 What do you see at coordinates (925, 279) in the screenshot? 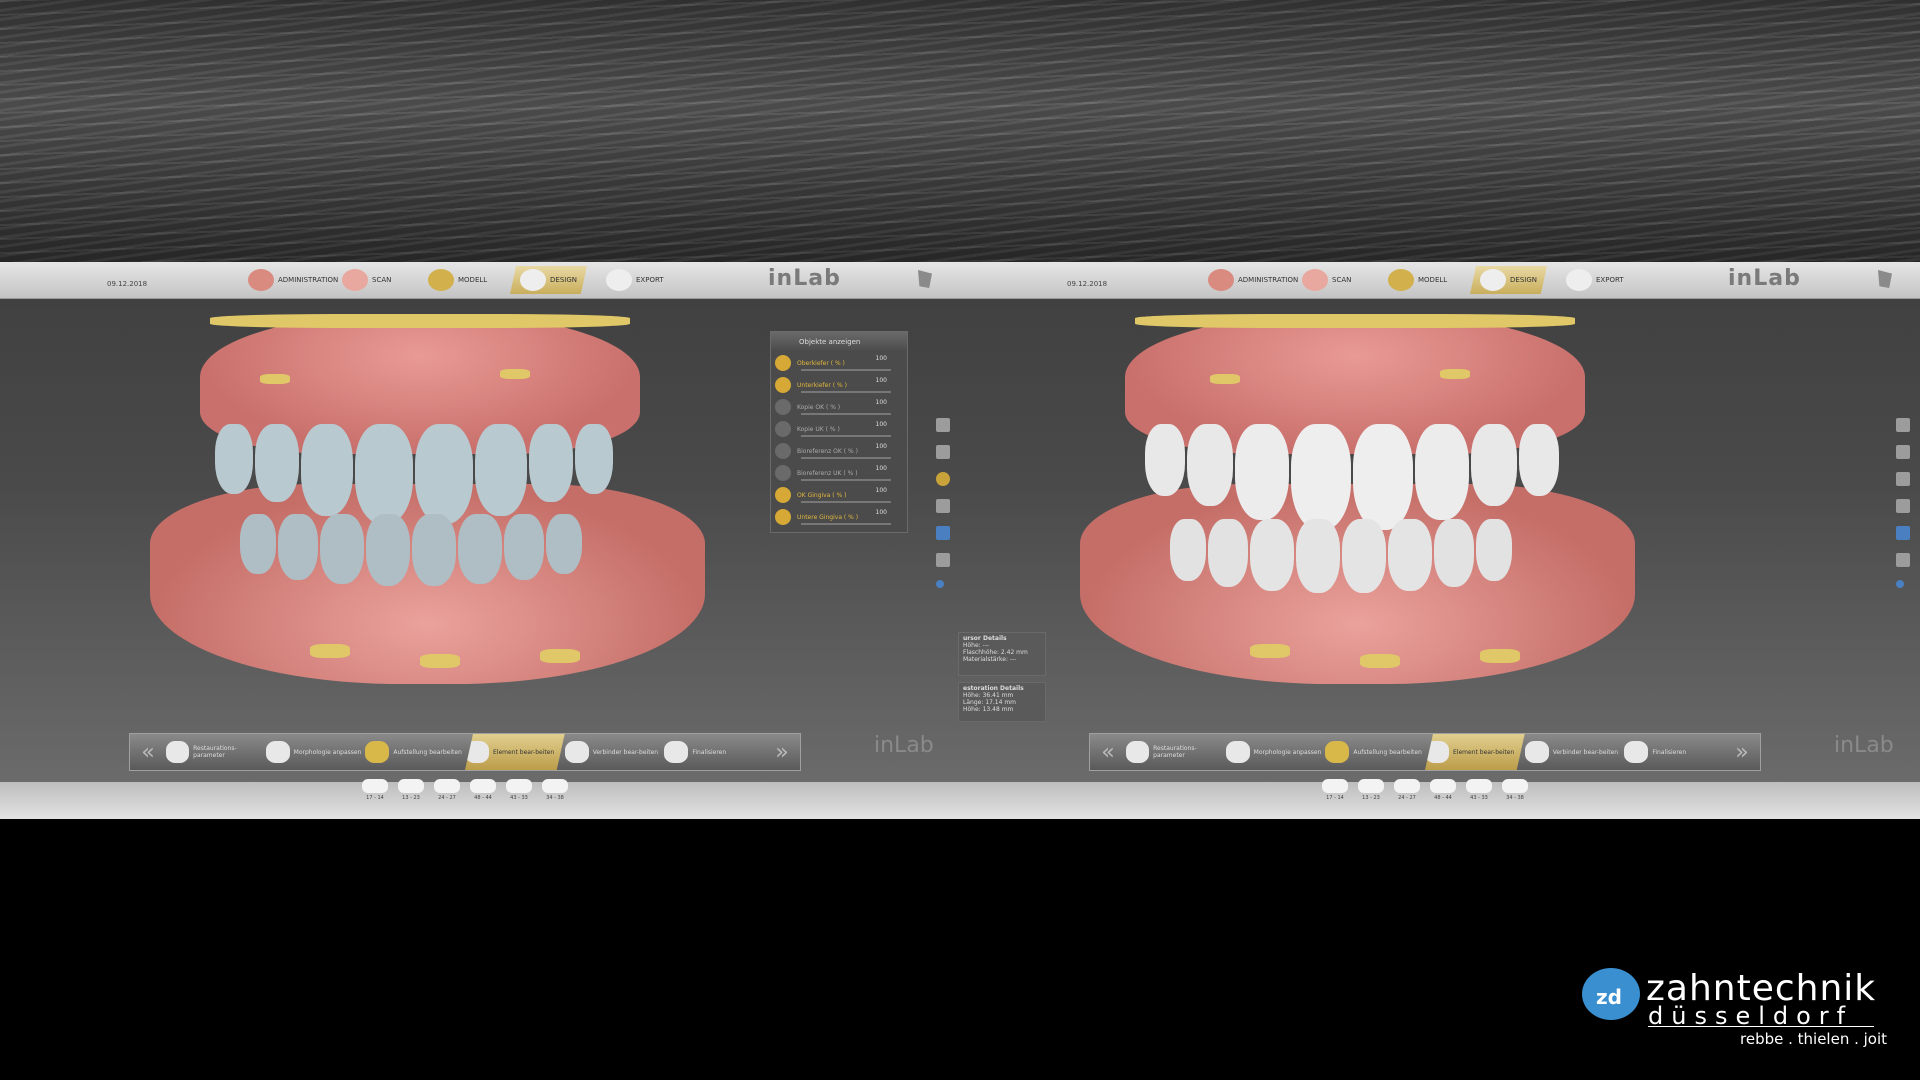
I see `inlab-emblem-icon` at bounding box center [925, 279].